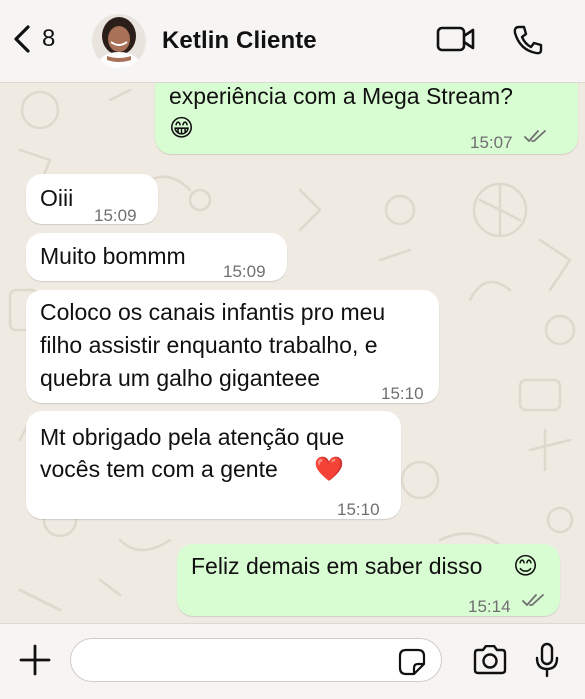 Image resolution: width=585 pixels, height=699 pixels. Describe the element at coordinates (489, 606) in the screenshot. I see `message-time: 15:14` at that location.